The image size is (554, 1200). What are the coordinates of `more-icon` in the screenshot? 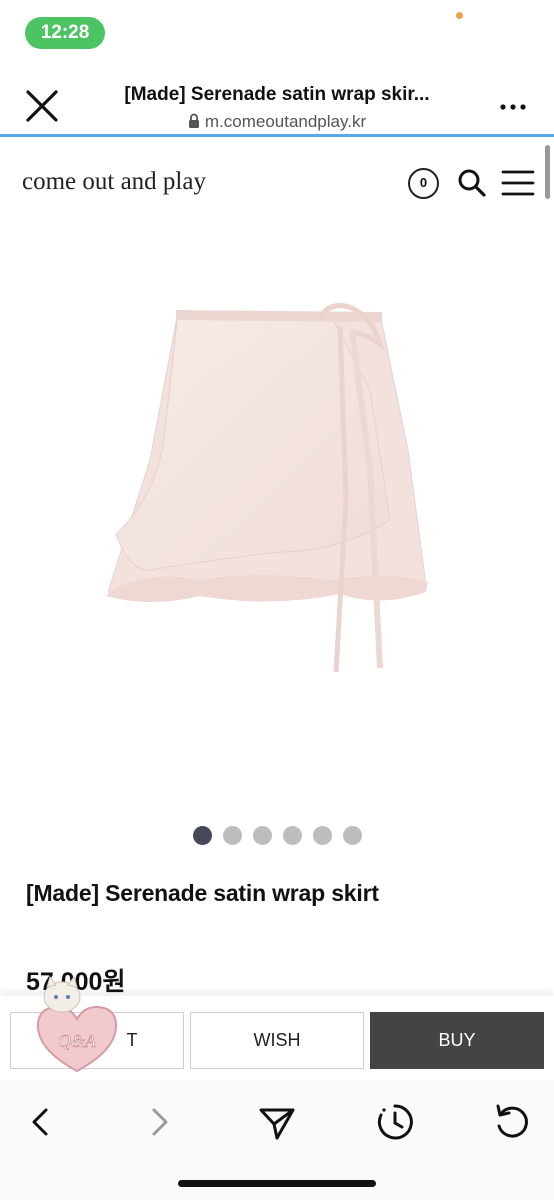 It's located at (513, 107).